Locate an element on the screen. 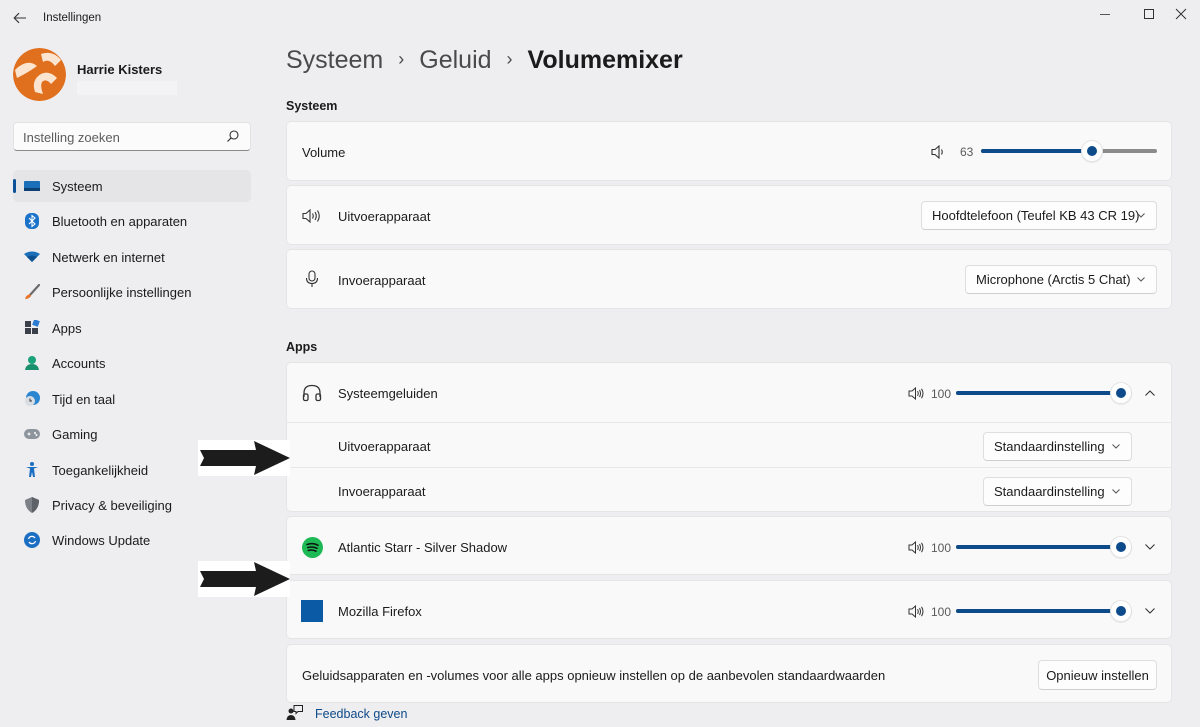 The image size is (1200, 727). arrow-left-icon is located at coordinates (19, 18).